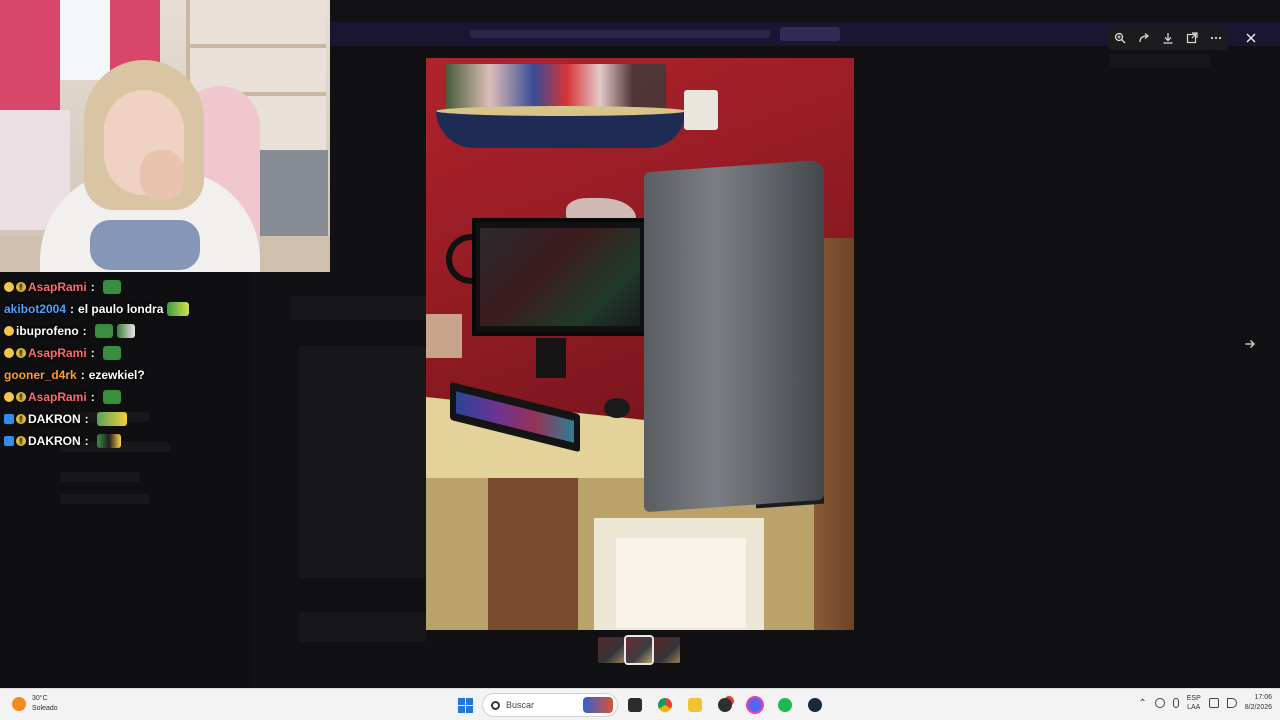  I want to click on clock-time: 17:06, so click(1263, 697).